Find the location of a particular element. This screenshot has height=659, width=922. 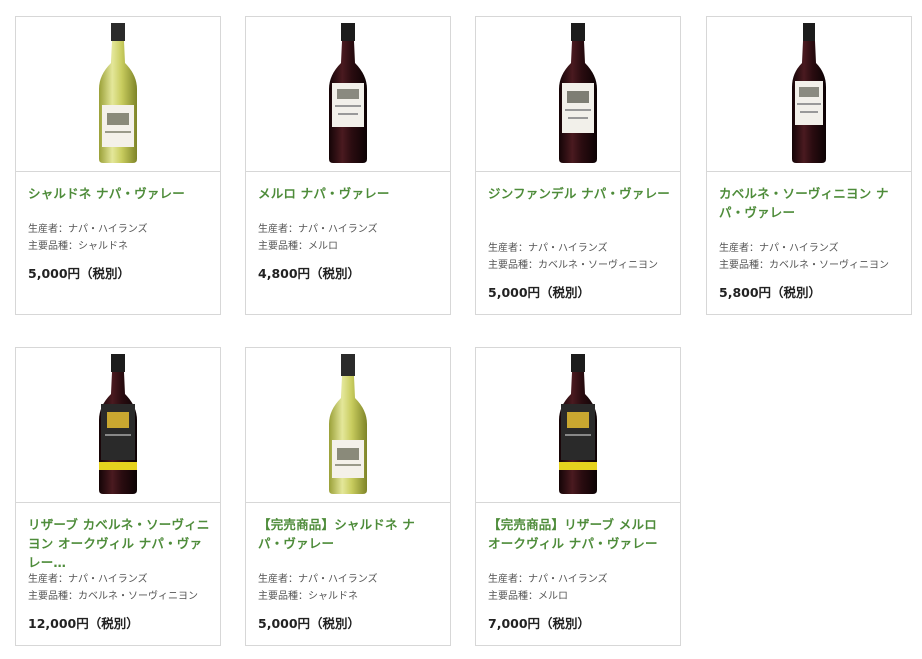

product-price: 12,000円（税別） is located at coordinates (83, 623).